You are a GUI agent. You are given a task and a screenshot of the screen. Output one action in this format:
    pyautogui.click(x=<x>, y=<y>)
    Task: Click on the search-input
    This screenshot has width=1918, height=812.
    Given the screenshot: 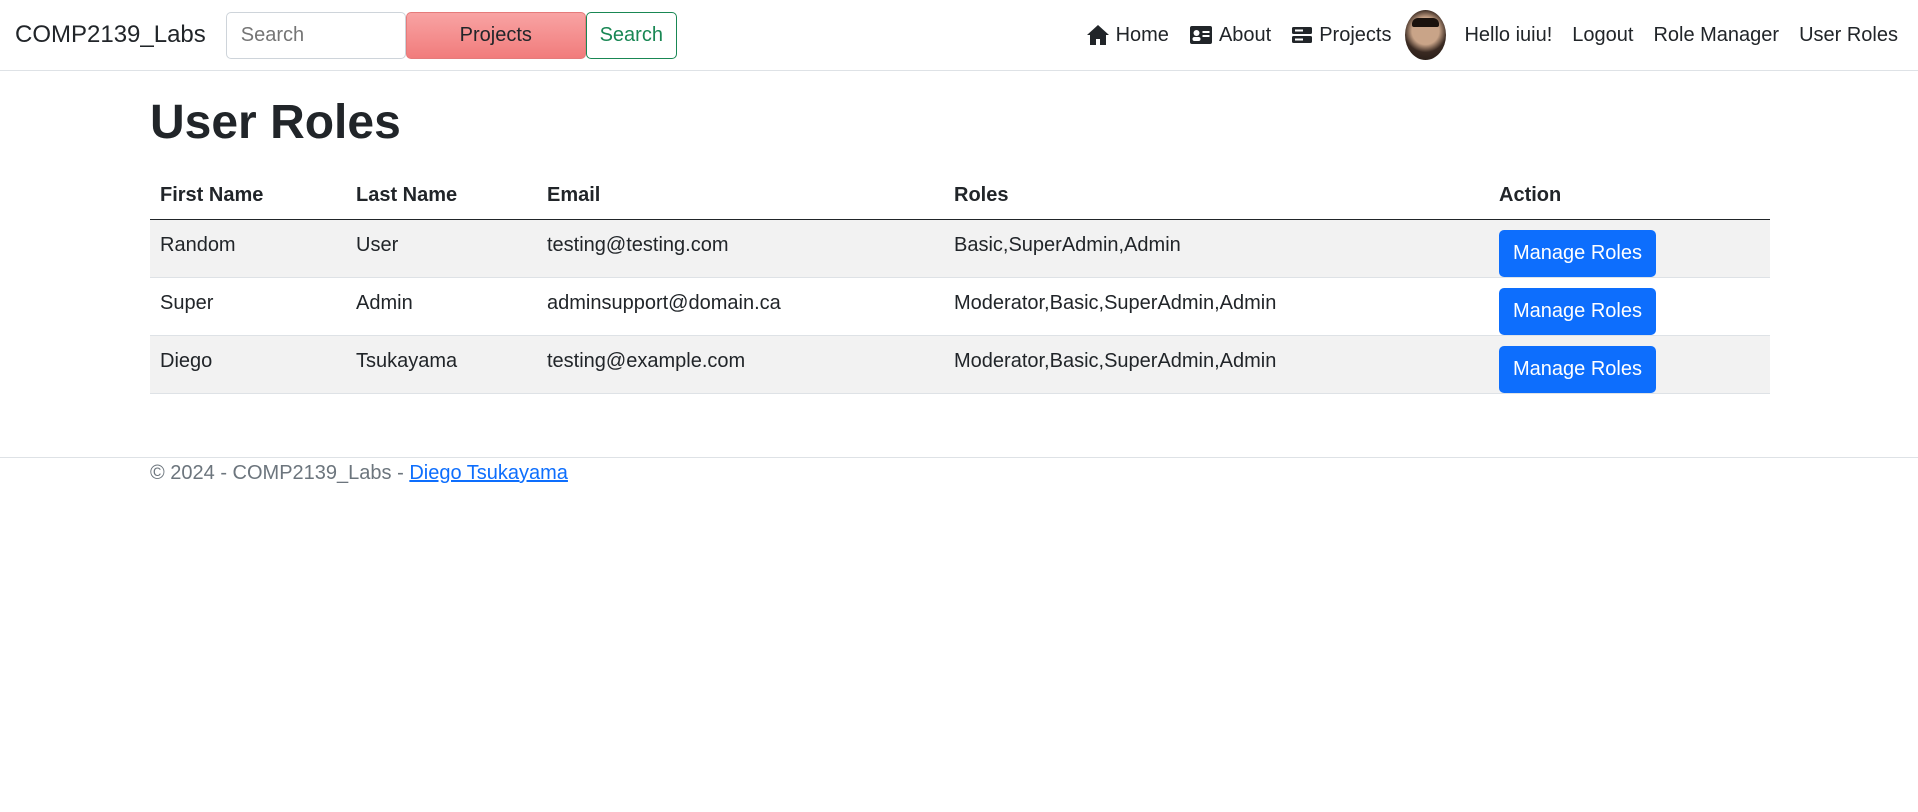 What is the action you would take?
    pyautogui.click(x=315, y=35)
    